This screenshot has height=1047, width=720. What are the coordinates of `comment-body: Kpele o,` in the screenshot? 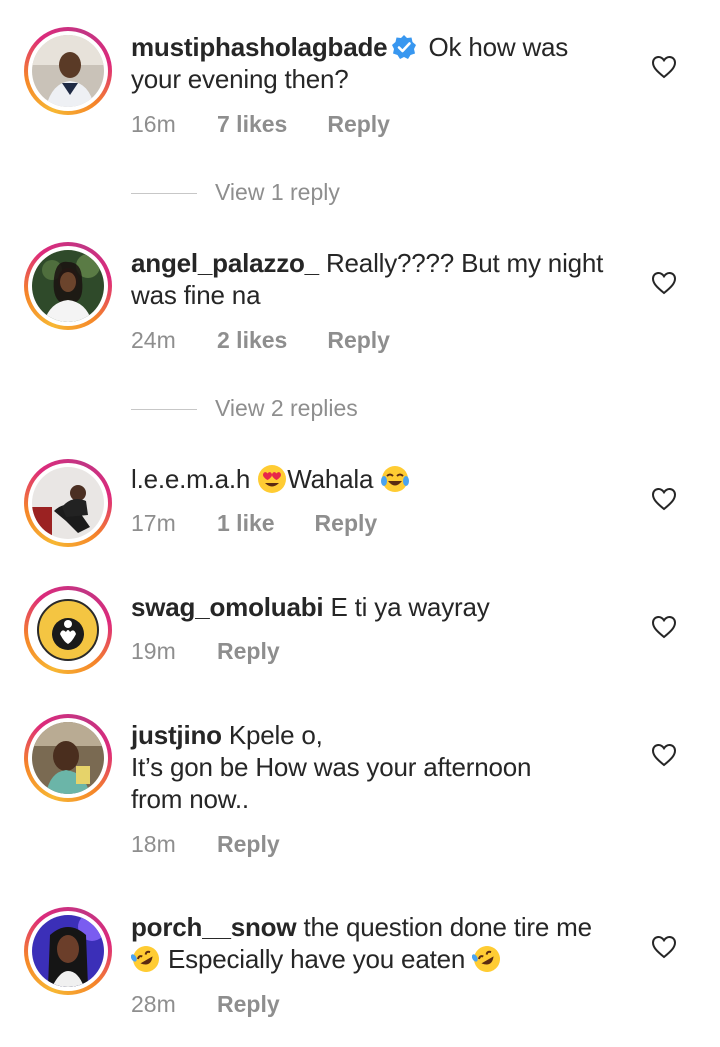 It's located at (275, 735).